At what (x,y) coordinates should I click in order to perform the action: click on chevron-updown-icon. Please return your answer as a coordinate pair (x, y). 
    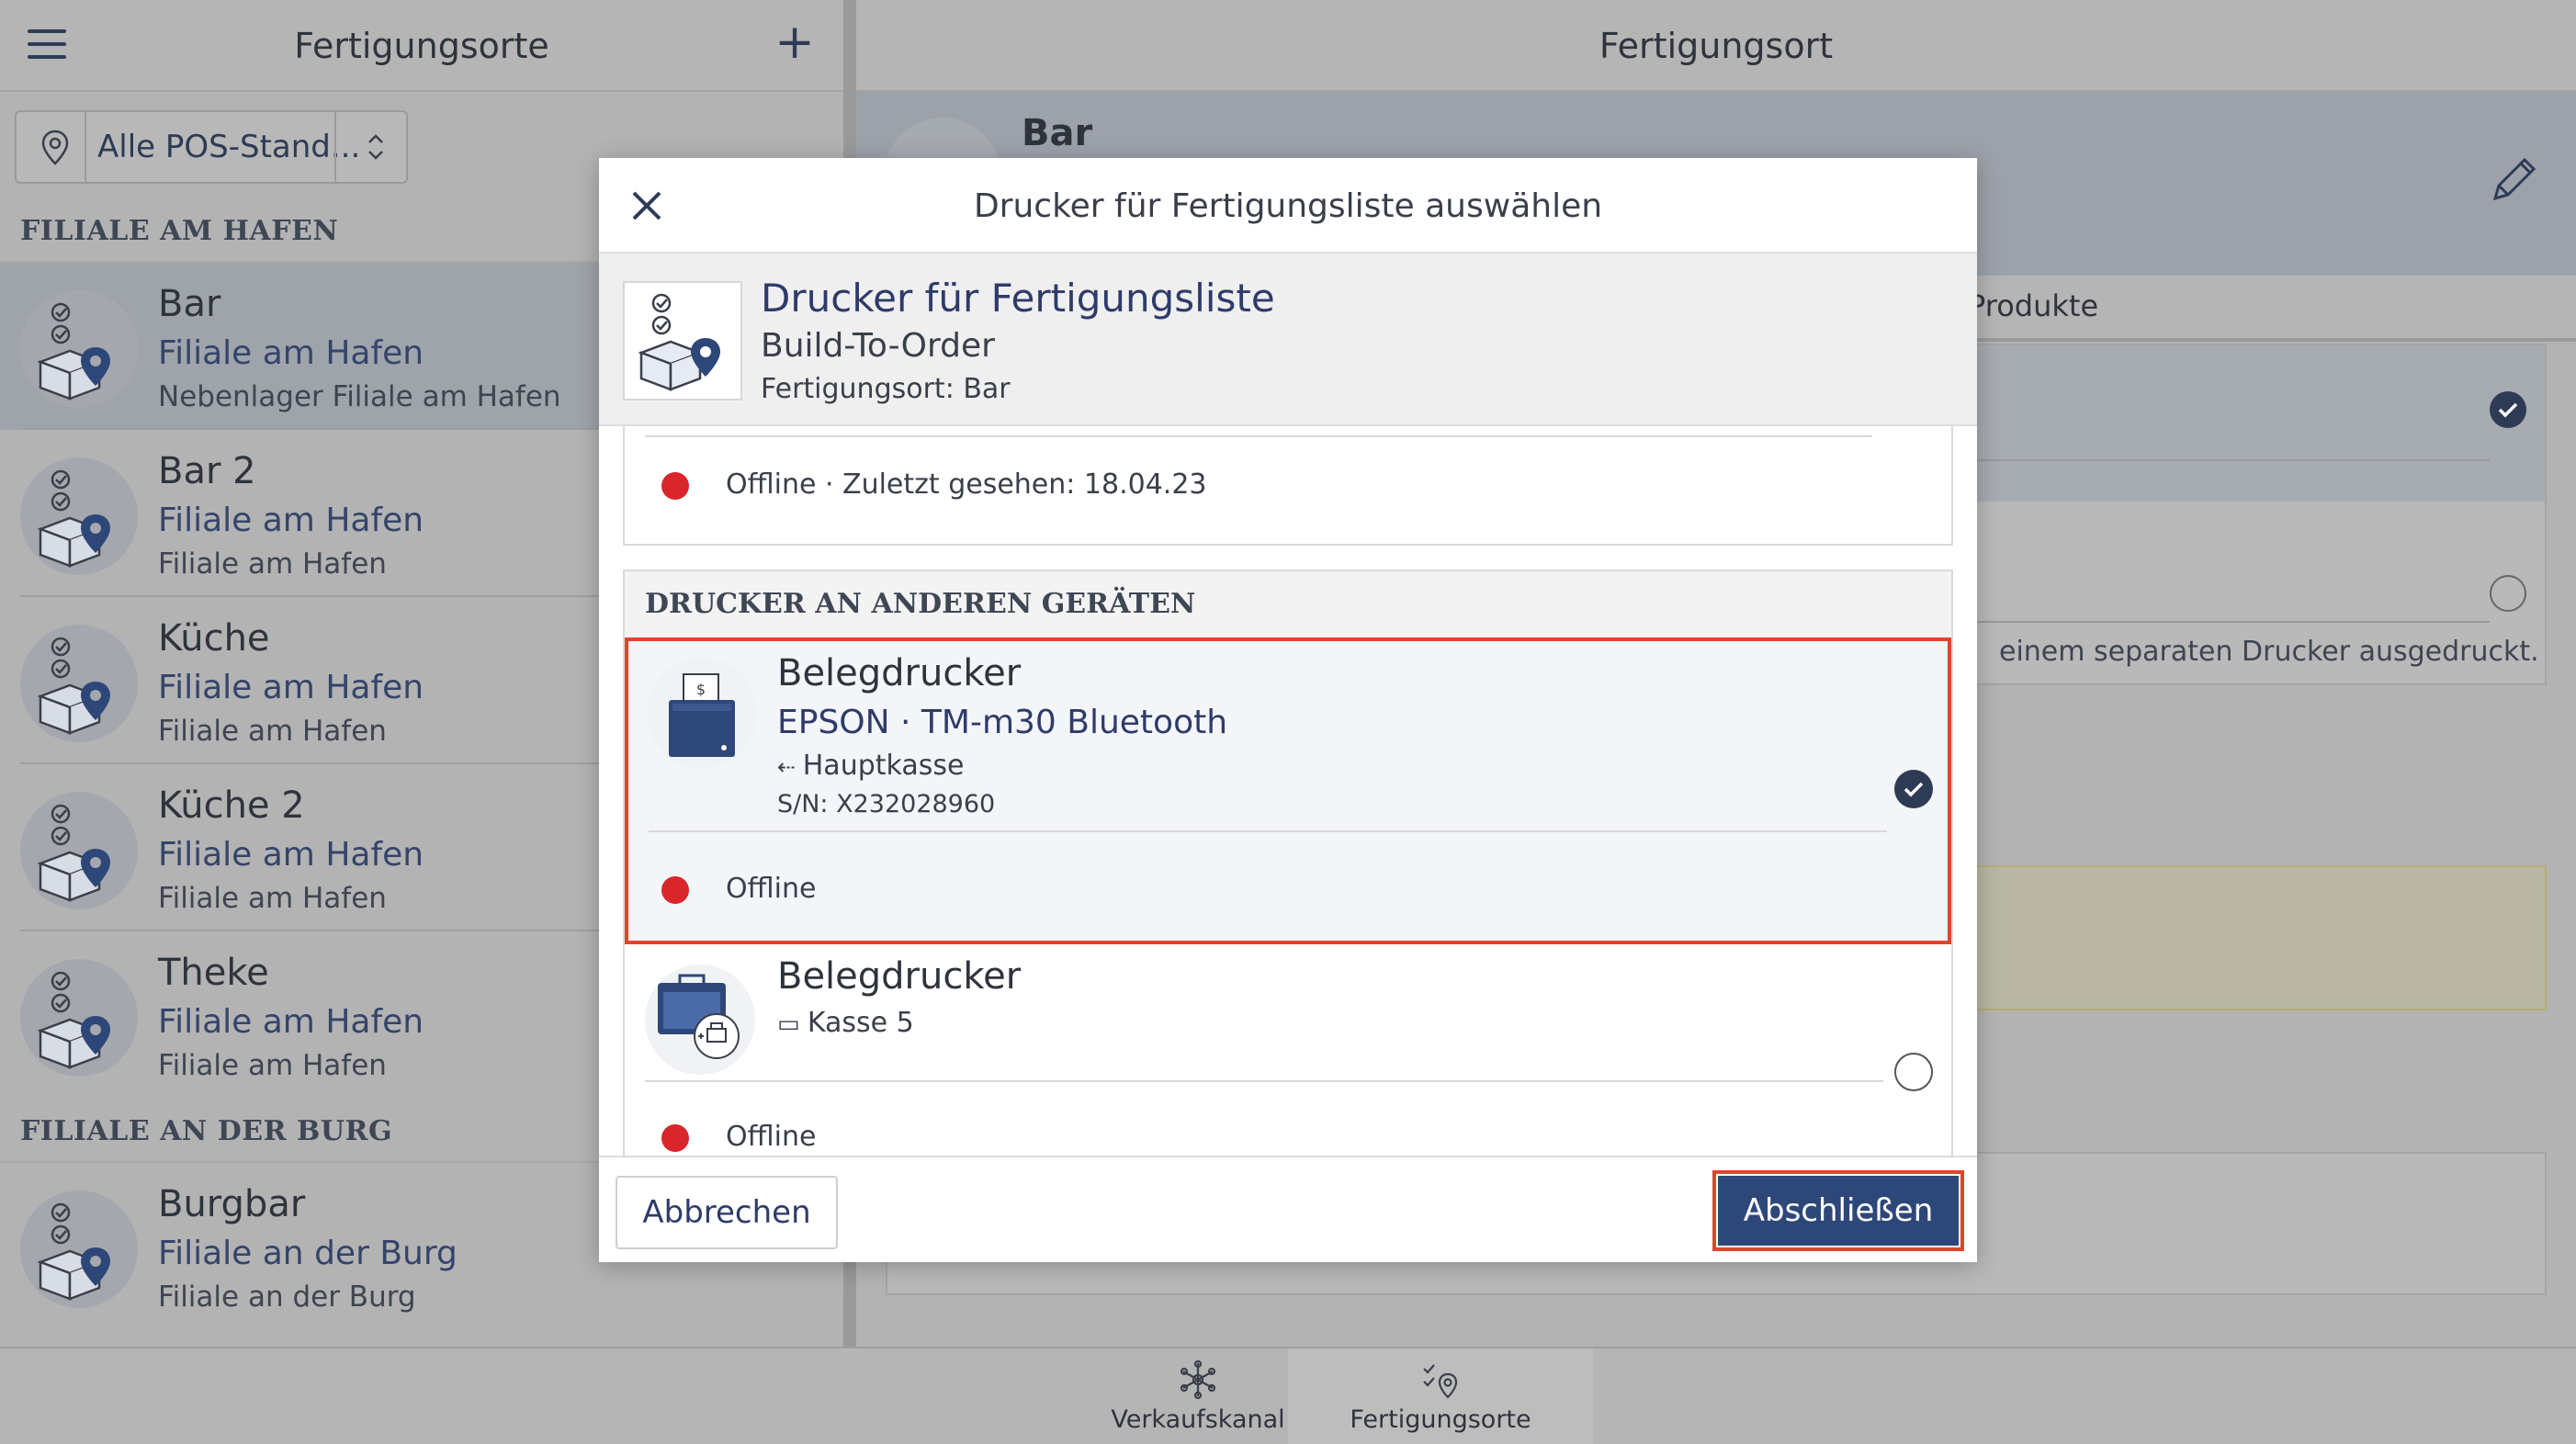
    Looking at the image, I should click on (375, 147).